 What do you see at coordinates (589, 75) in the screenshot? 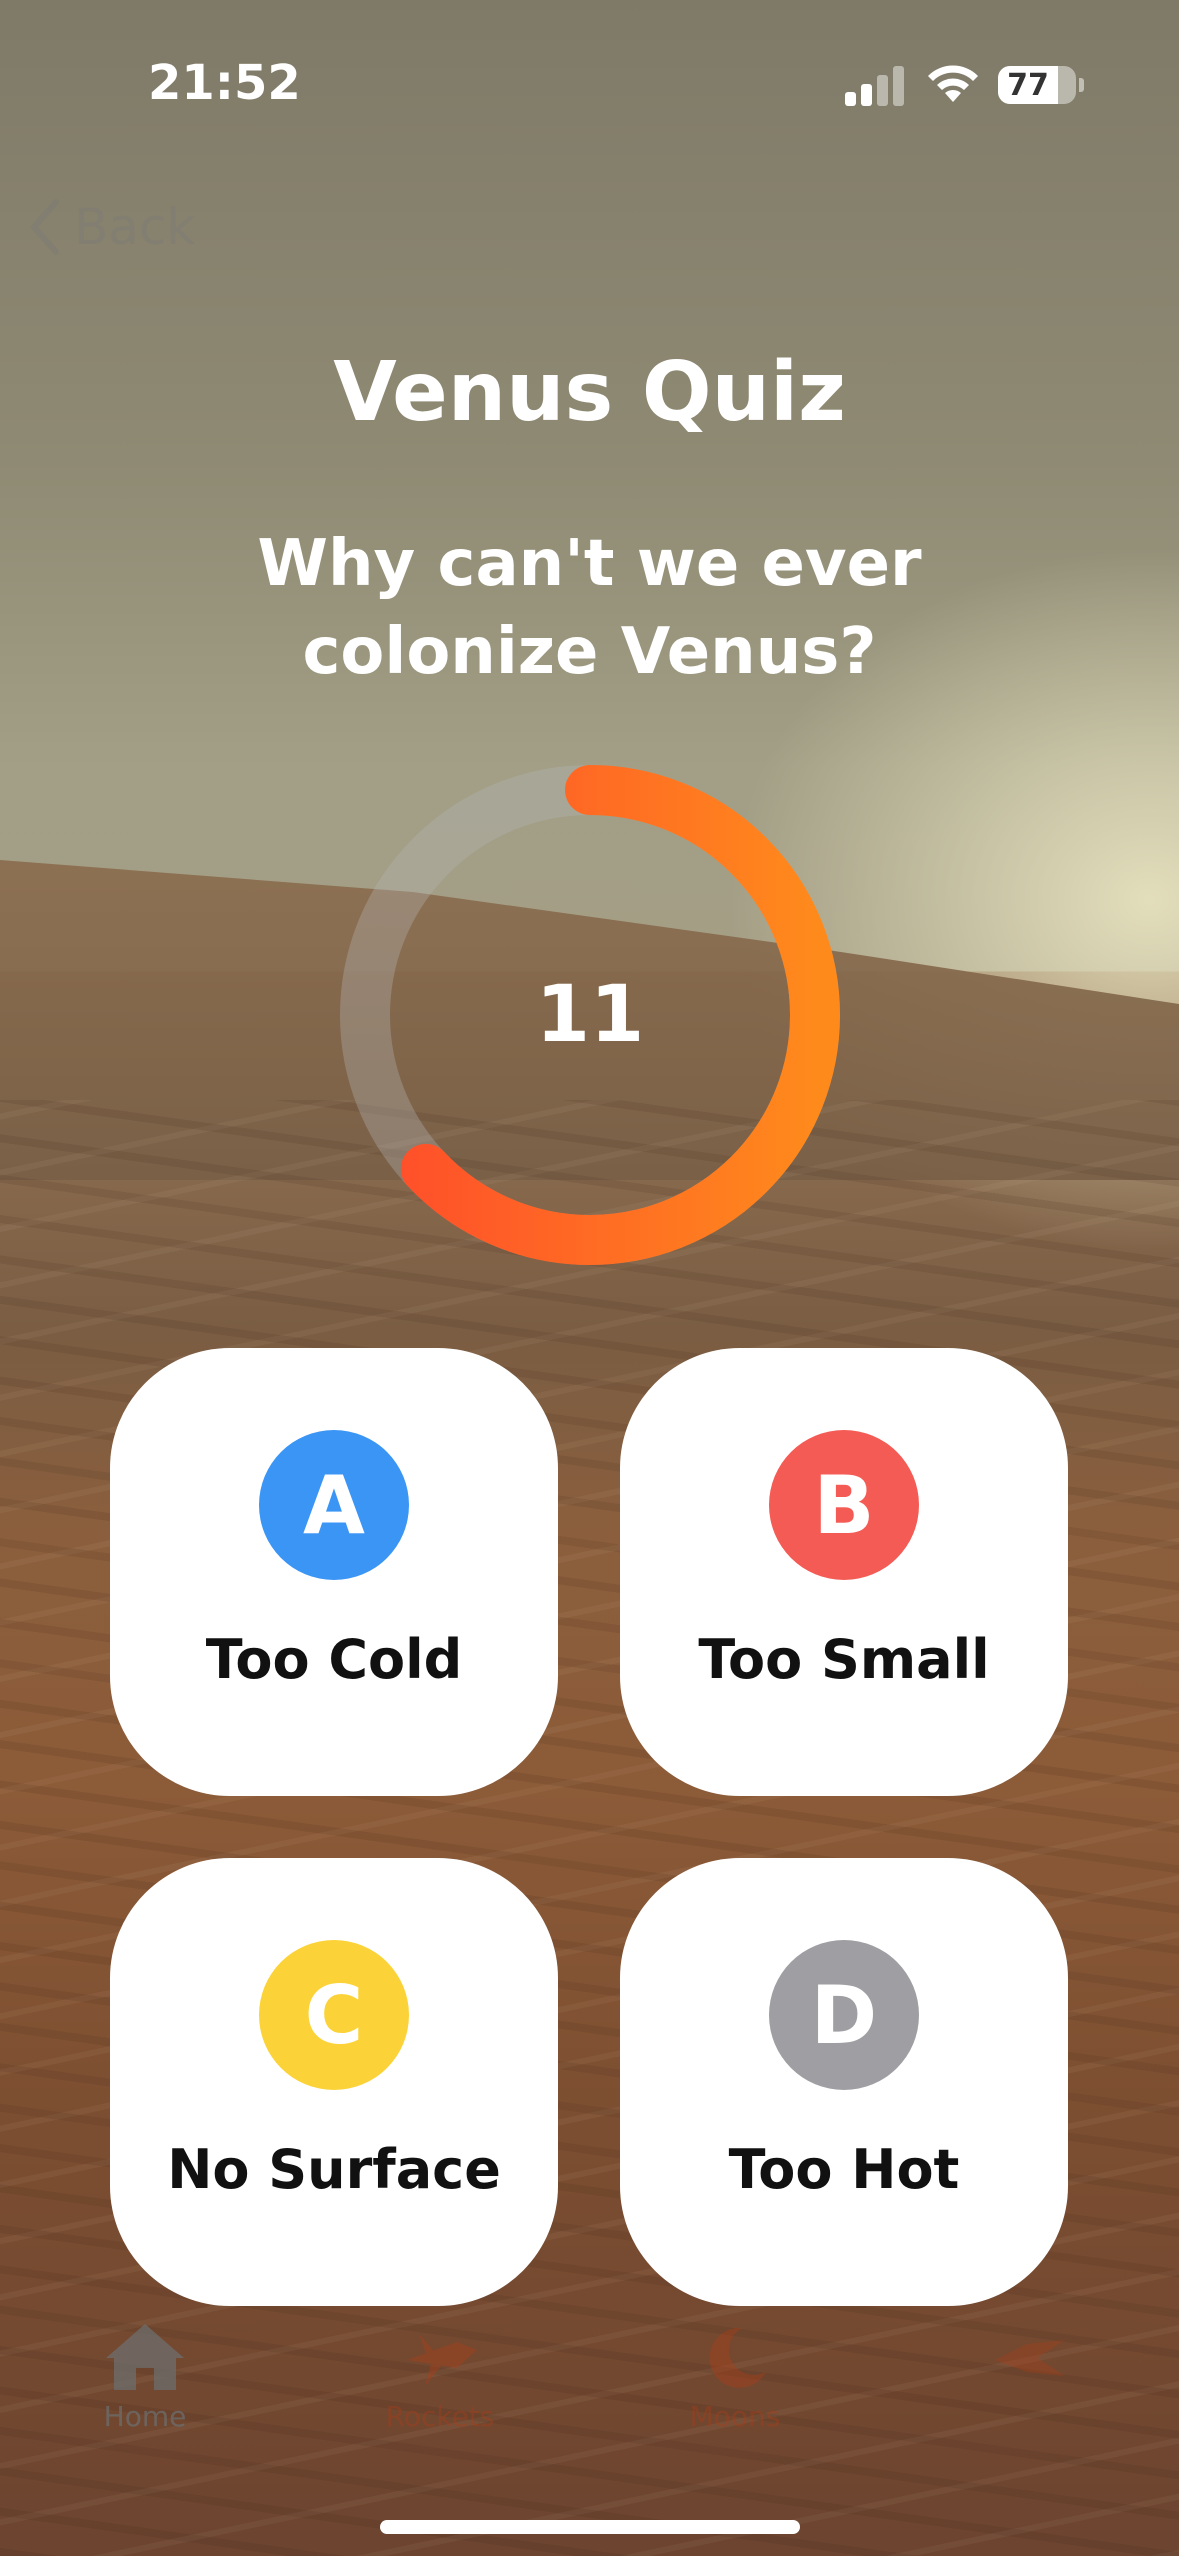
I see `status-bar: 21:52 77` at bounding box center [589, 75].